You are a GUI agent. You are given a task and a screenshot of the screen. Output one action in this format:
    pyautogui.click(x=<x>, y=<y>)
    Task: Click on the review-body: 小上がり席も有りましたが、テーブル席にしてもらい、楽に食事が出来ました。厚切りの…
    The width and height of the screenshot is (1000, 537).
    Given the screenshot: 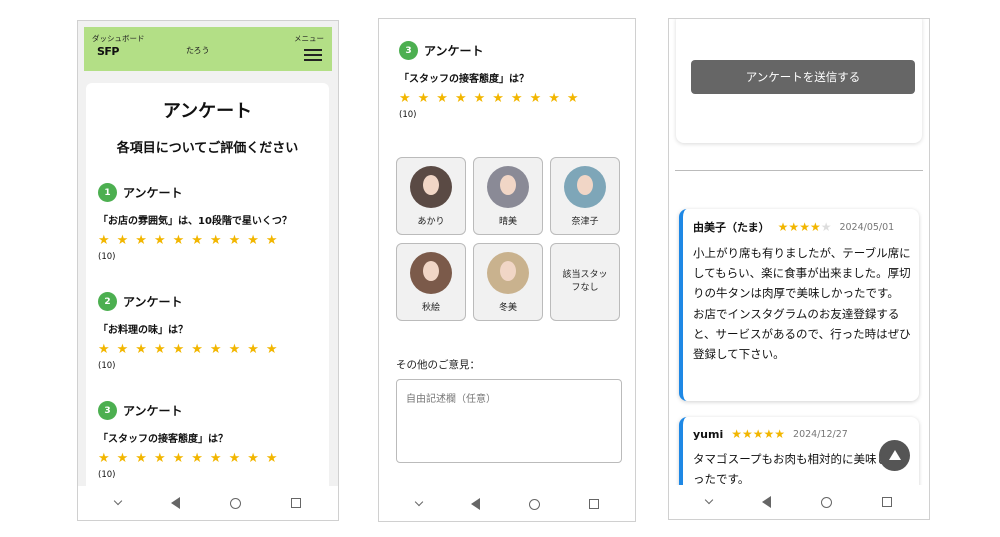 What is the action you would take?
    pyautogui.click(x=802, y=304)
    